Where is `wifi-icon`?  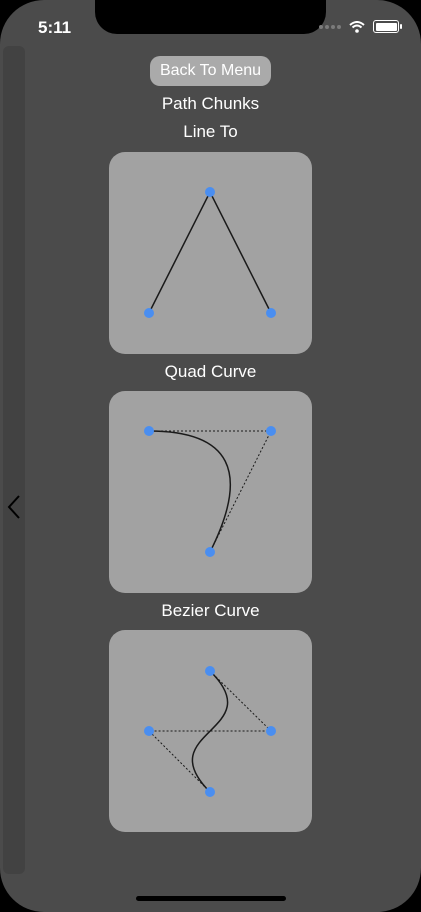
wifi-icon is located at coordinates (357, 26).